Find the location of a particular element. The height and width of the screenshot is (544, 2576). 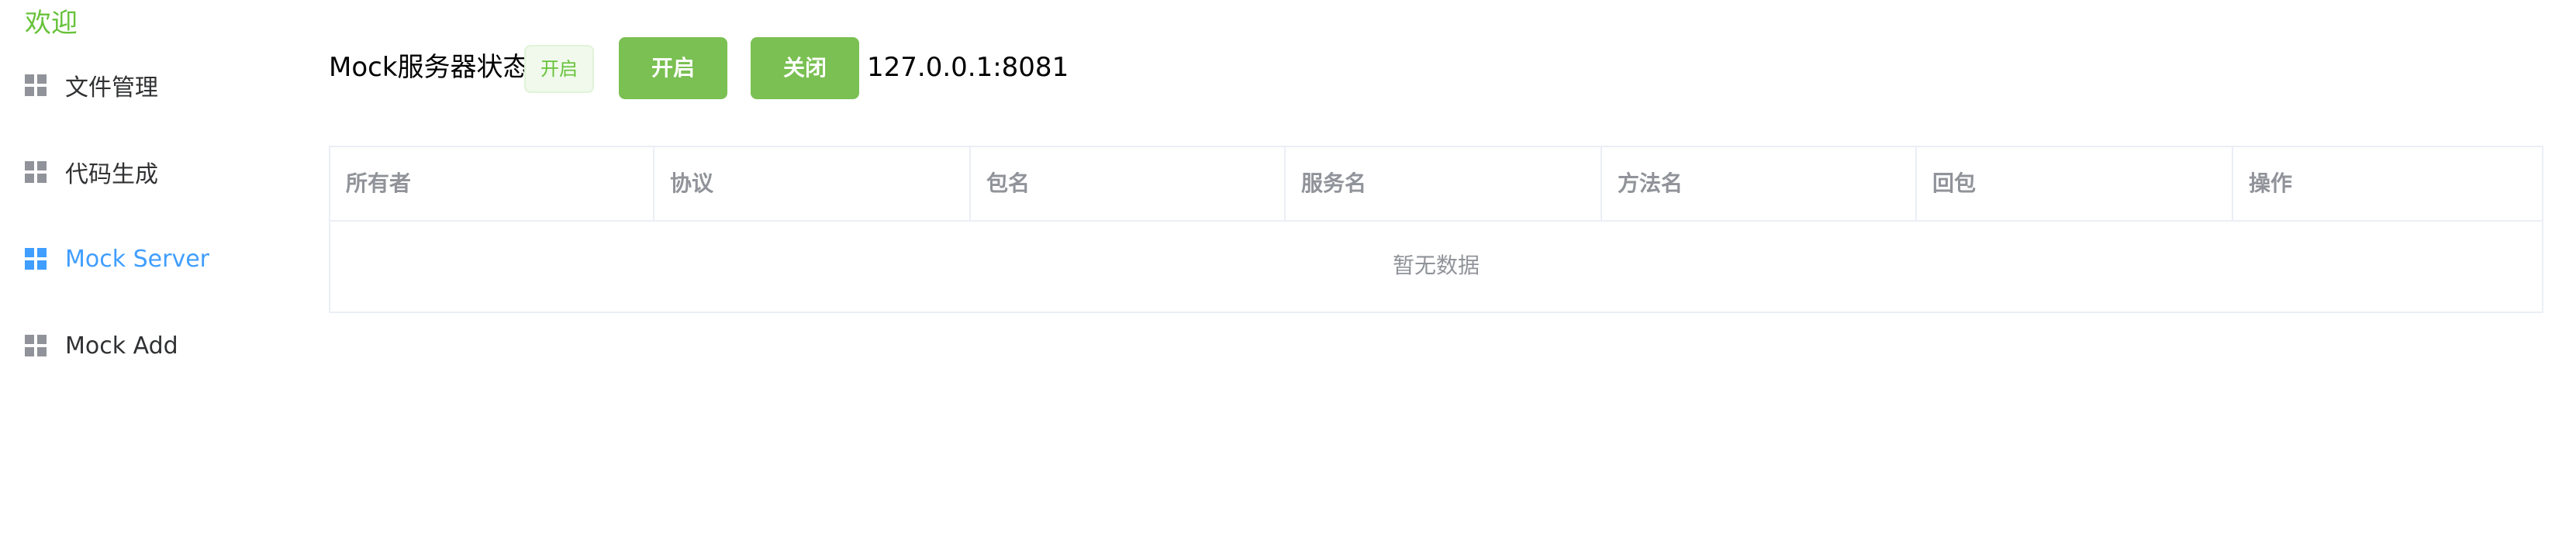

column-header-method: 方法名 is located at coordinates (1760, 183).